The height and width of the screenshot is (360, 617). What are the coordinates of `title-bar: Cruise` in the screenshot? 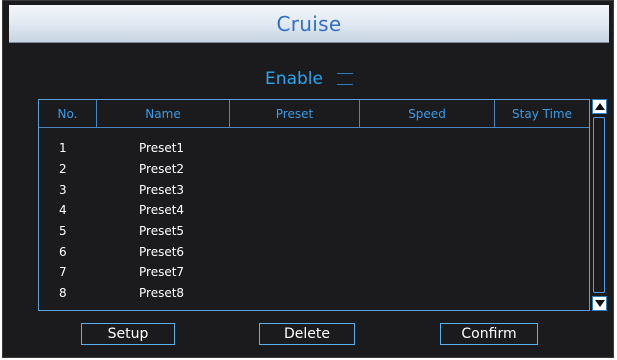 It's located at (309, 24).